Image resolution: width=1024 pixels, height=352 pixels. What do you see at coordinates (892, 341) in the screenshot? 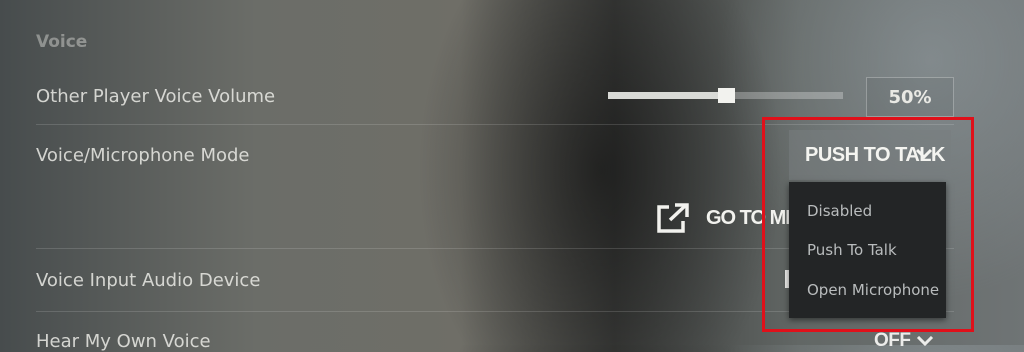
I see `hear-own-voice-value: OFF` at bounding box center [892, 341].